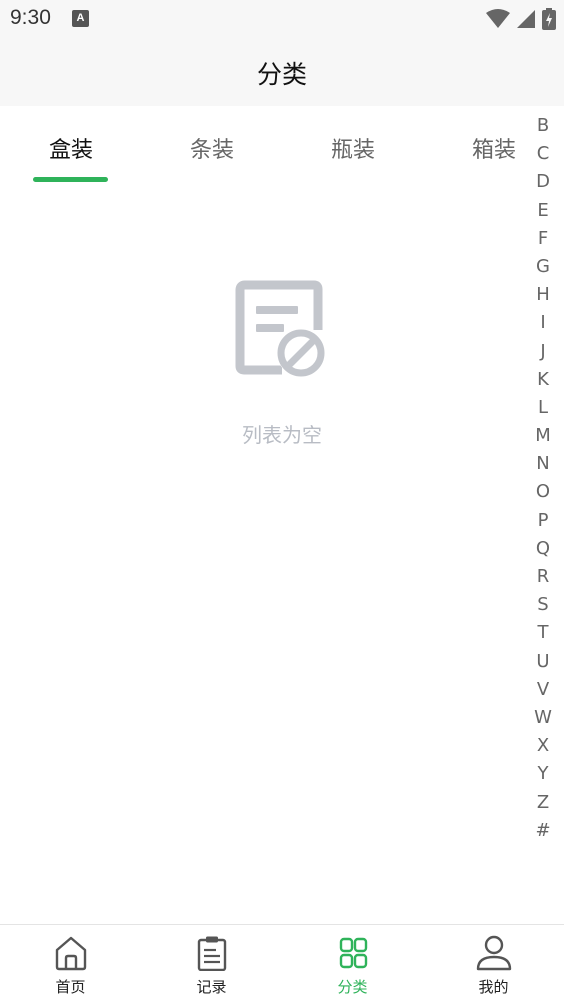 This screenshot has width=564, height=1004. I want to click on index-letter: Y, so click(543, 774).